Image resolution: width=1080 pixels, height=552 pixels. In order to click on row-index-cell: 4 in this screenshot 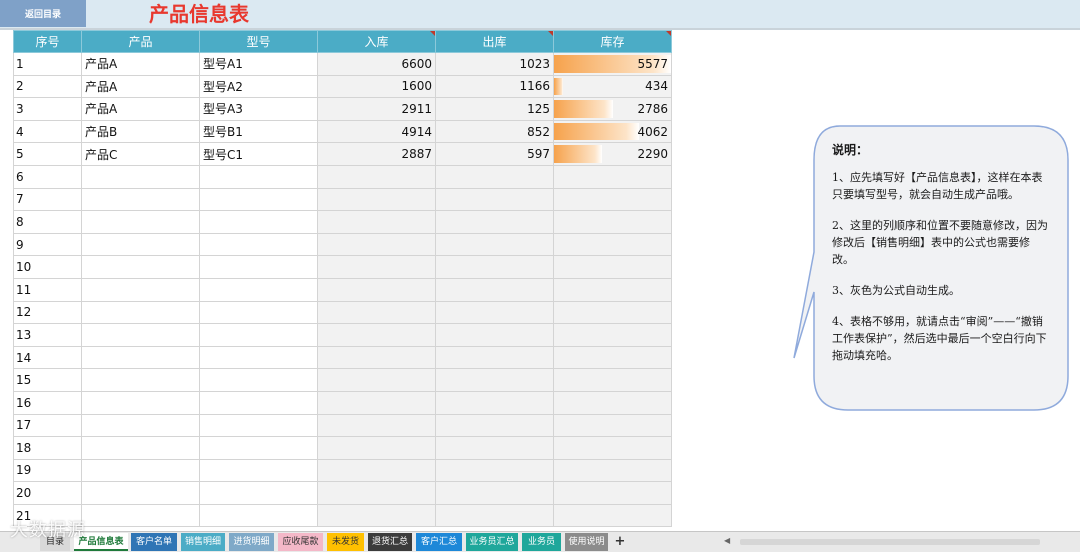, I will do `click(47, 131)`.